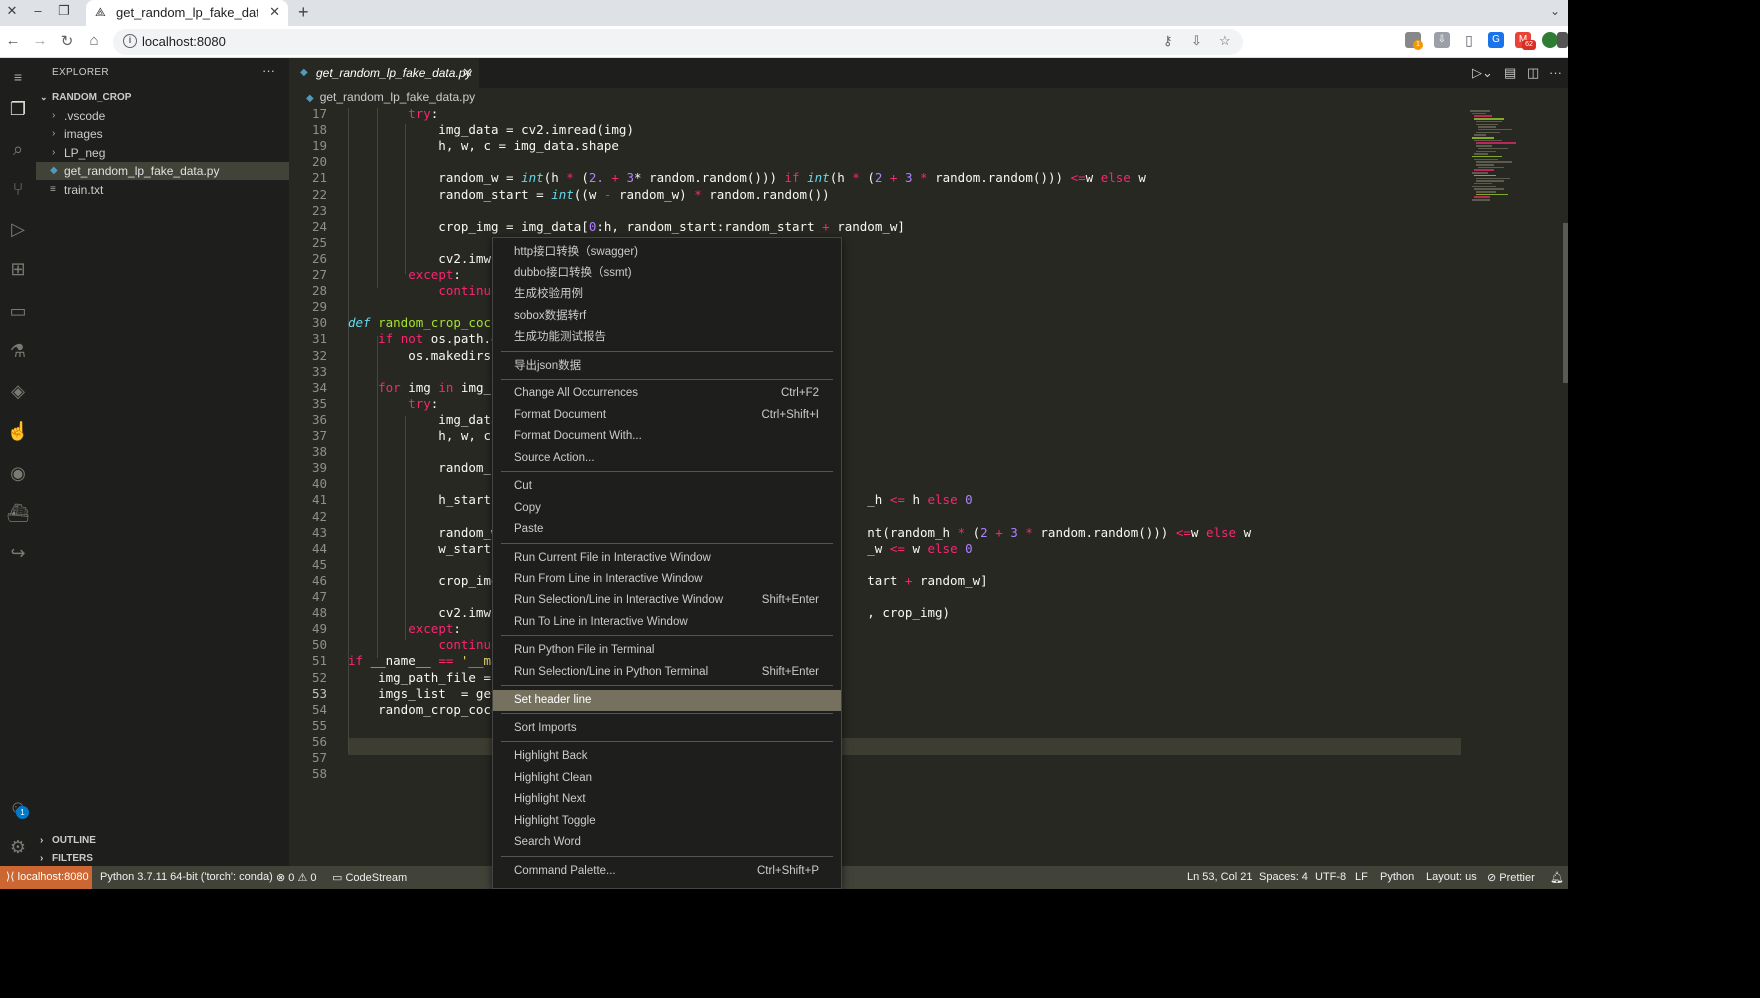 Image resolution: width=1760 pixels, height=998 pixels. Describe the element at coordinates (667, 650) in the screenshot. I see `menu-item: Run Python File in Terminal` at that location.